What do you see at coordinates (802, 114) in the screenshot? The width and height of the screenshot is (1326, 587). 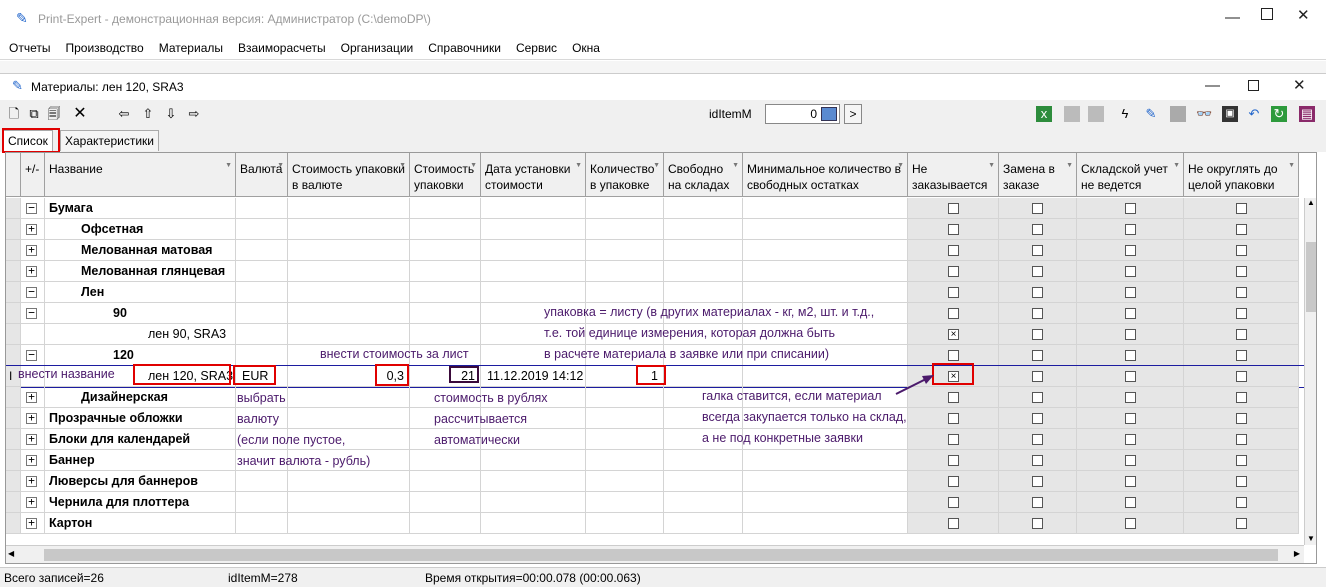 I see `id-input: 0` at bounding box center [802, 114].